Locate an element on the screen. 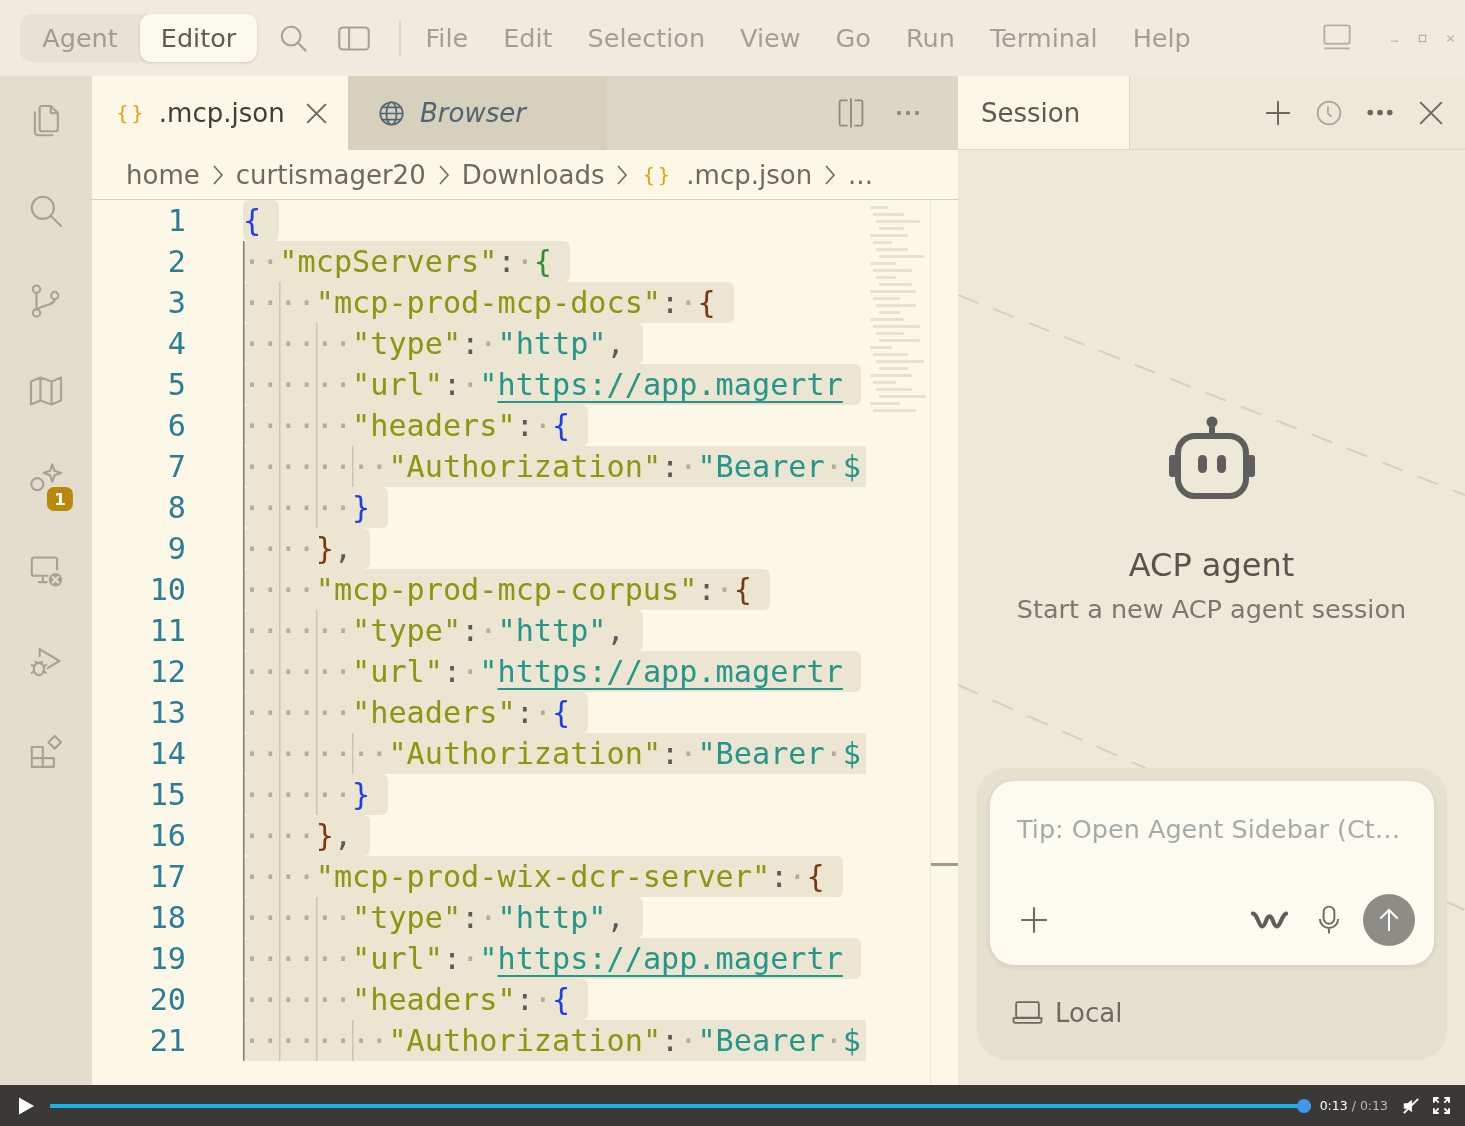 This screenshot has width=1465, height=1126. breadcrumb-item: curtismager20 is located at coordinates (330, 174).